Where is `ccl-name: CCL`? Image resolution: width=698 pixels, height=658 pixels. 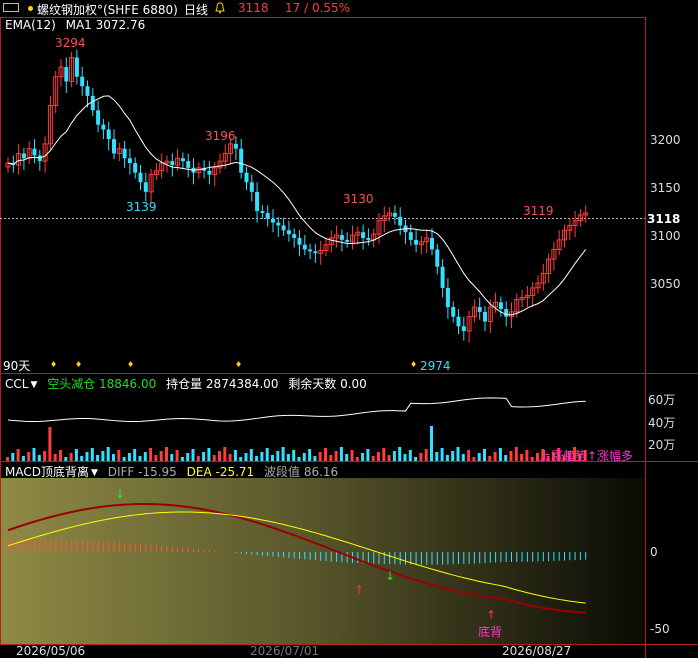
ccl-name: CCL is located at coordinates (16, 384).